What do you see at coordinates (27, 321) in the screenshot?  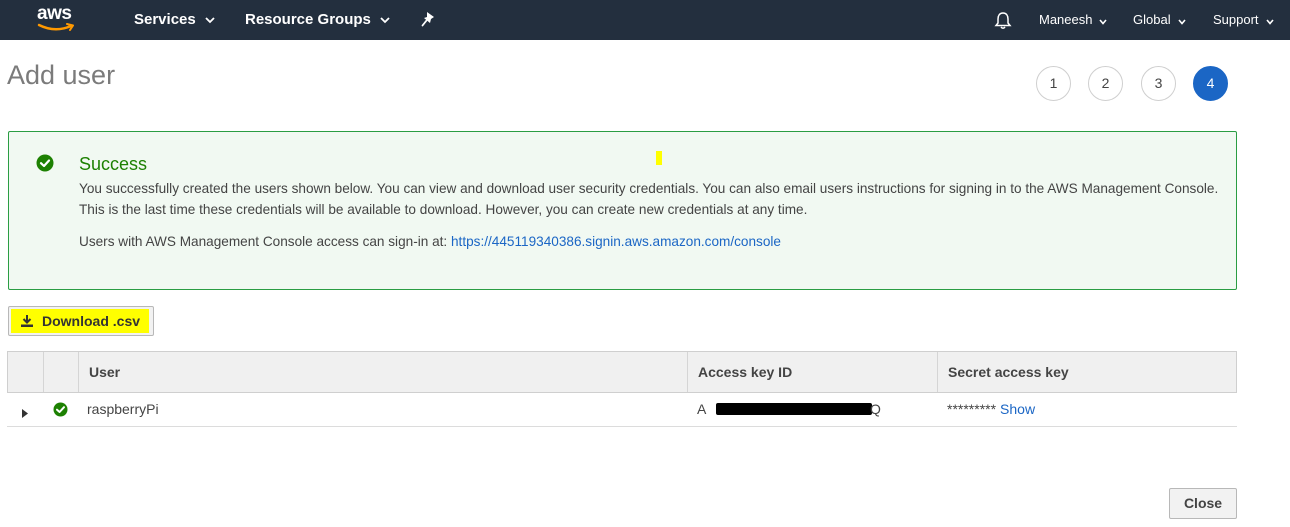 I see `download-icon` at bounding box center [27, 321].